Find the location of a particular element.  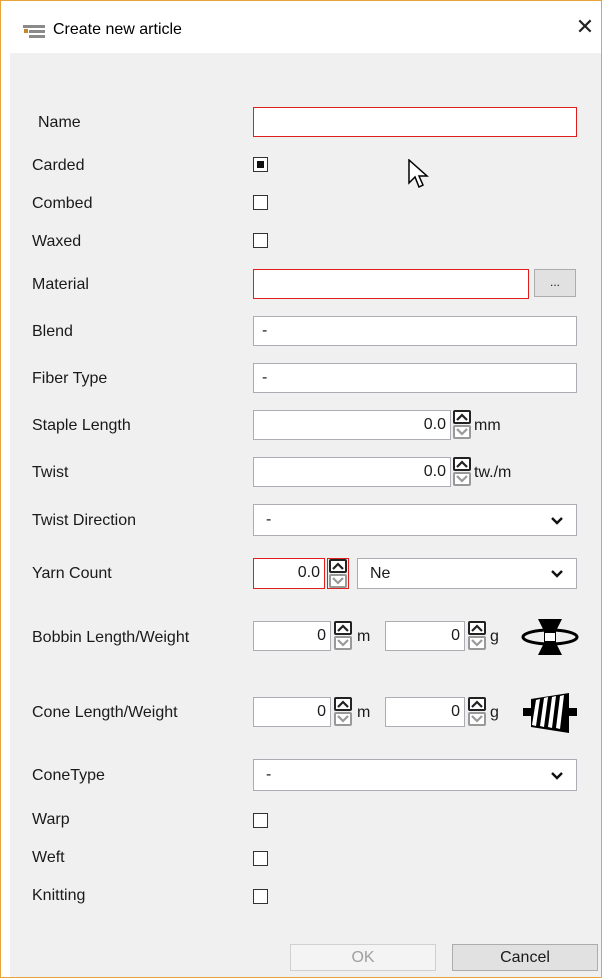

cone-type-select: - is located at coordinates (415, 775).